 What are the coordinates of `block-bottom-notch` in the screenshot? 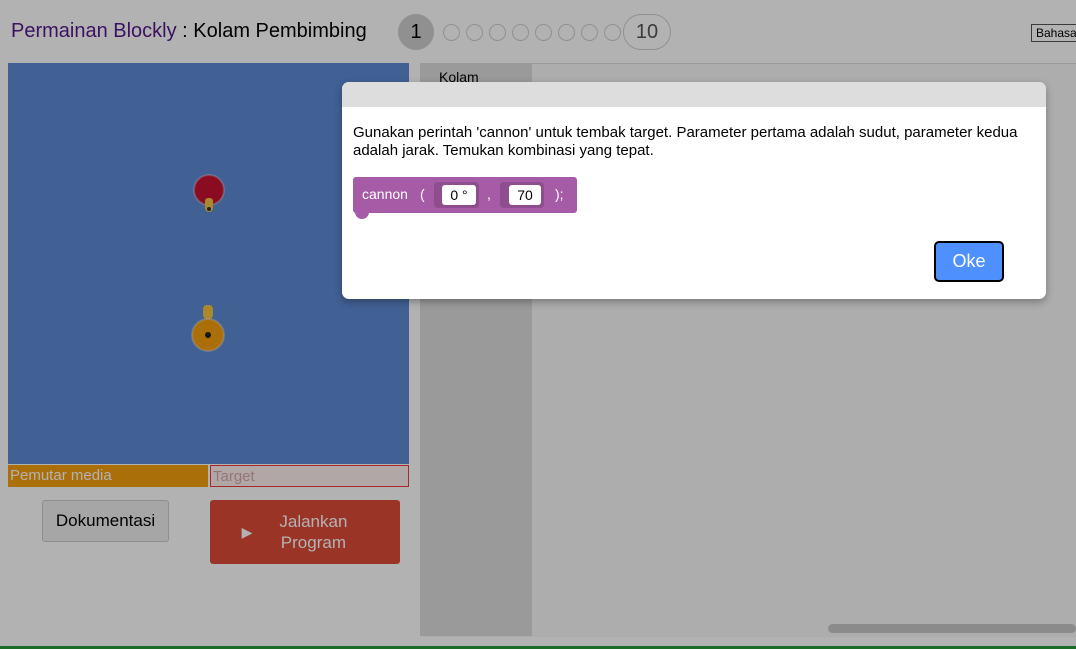 It's located at (362, 215).